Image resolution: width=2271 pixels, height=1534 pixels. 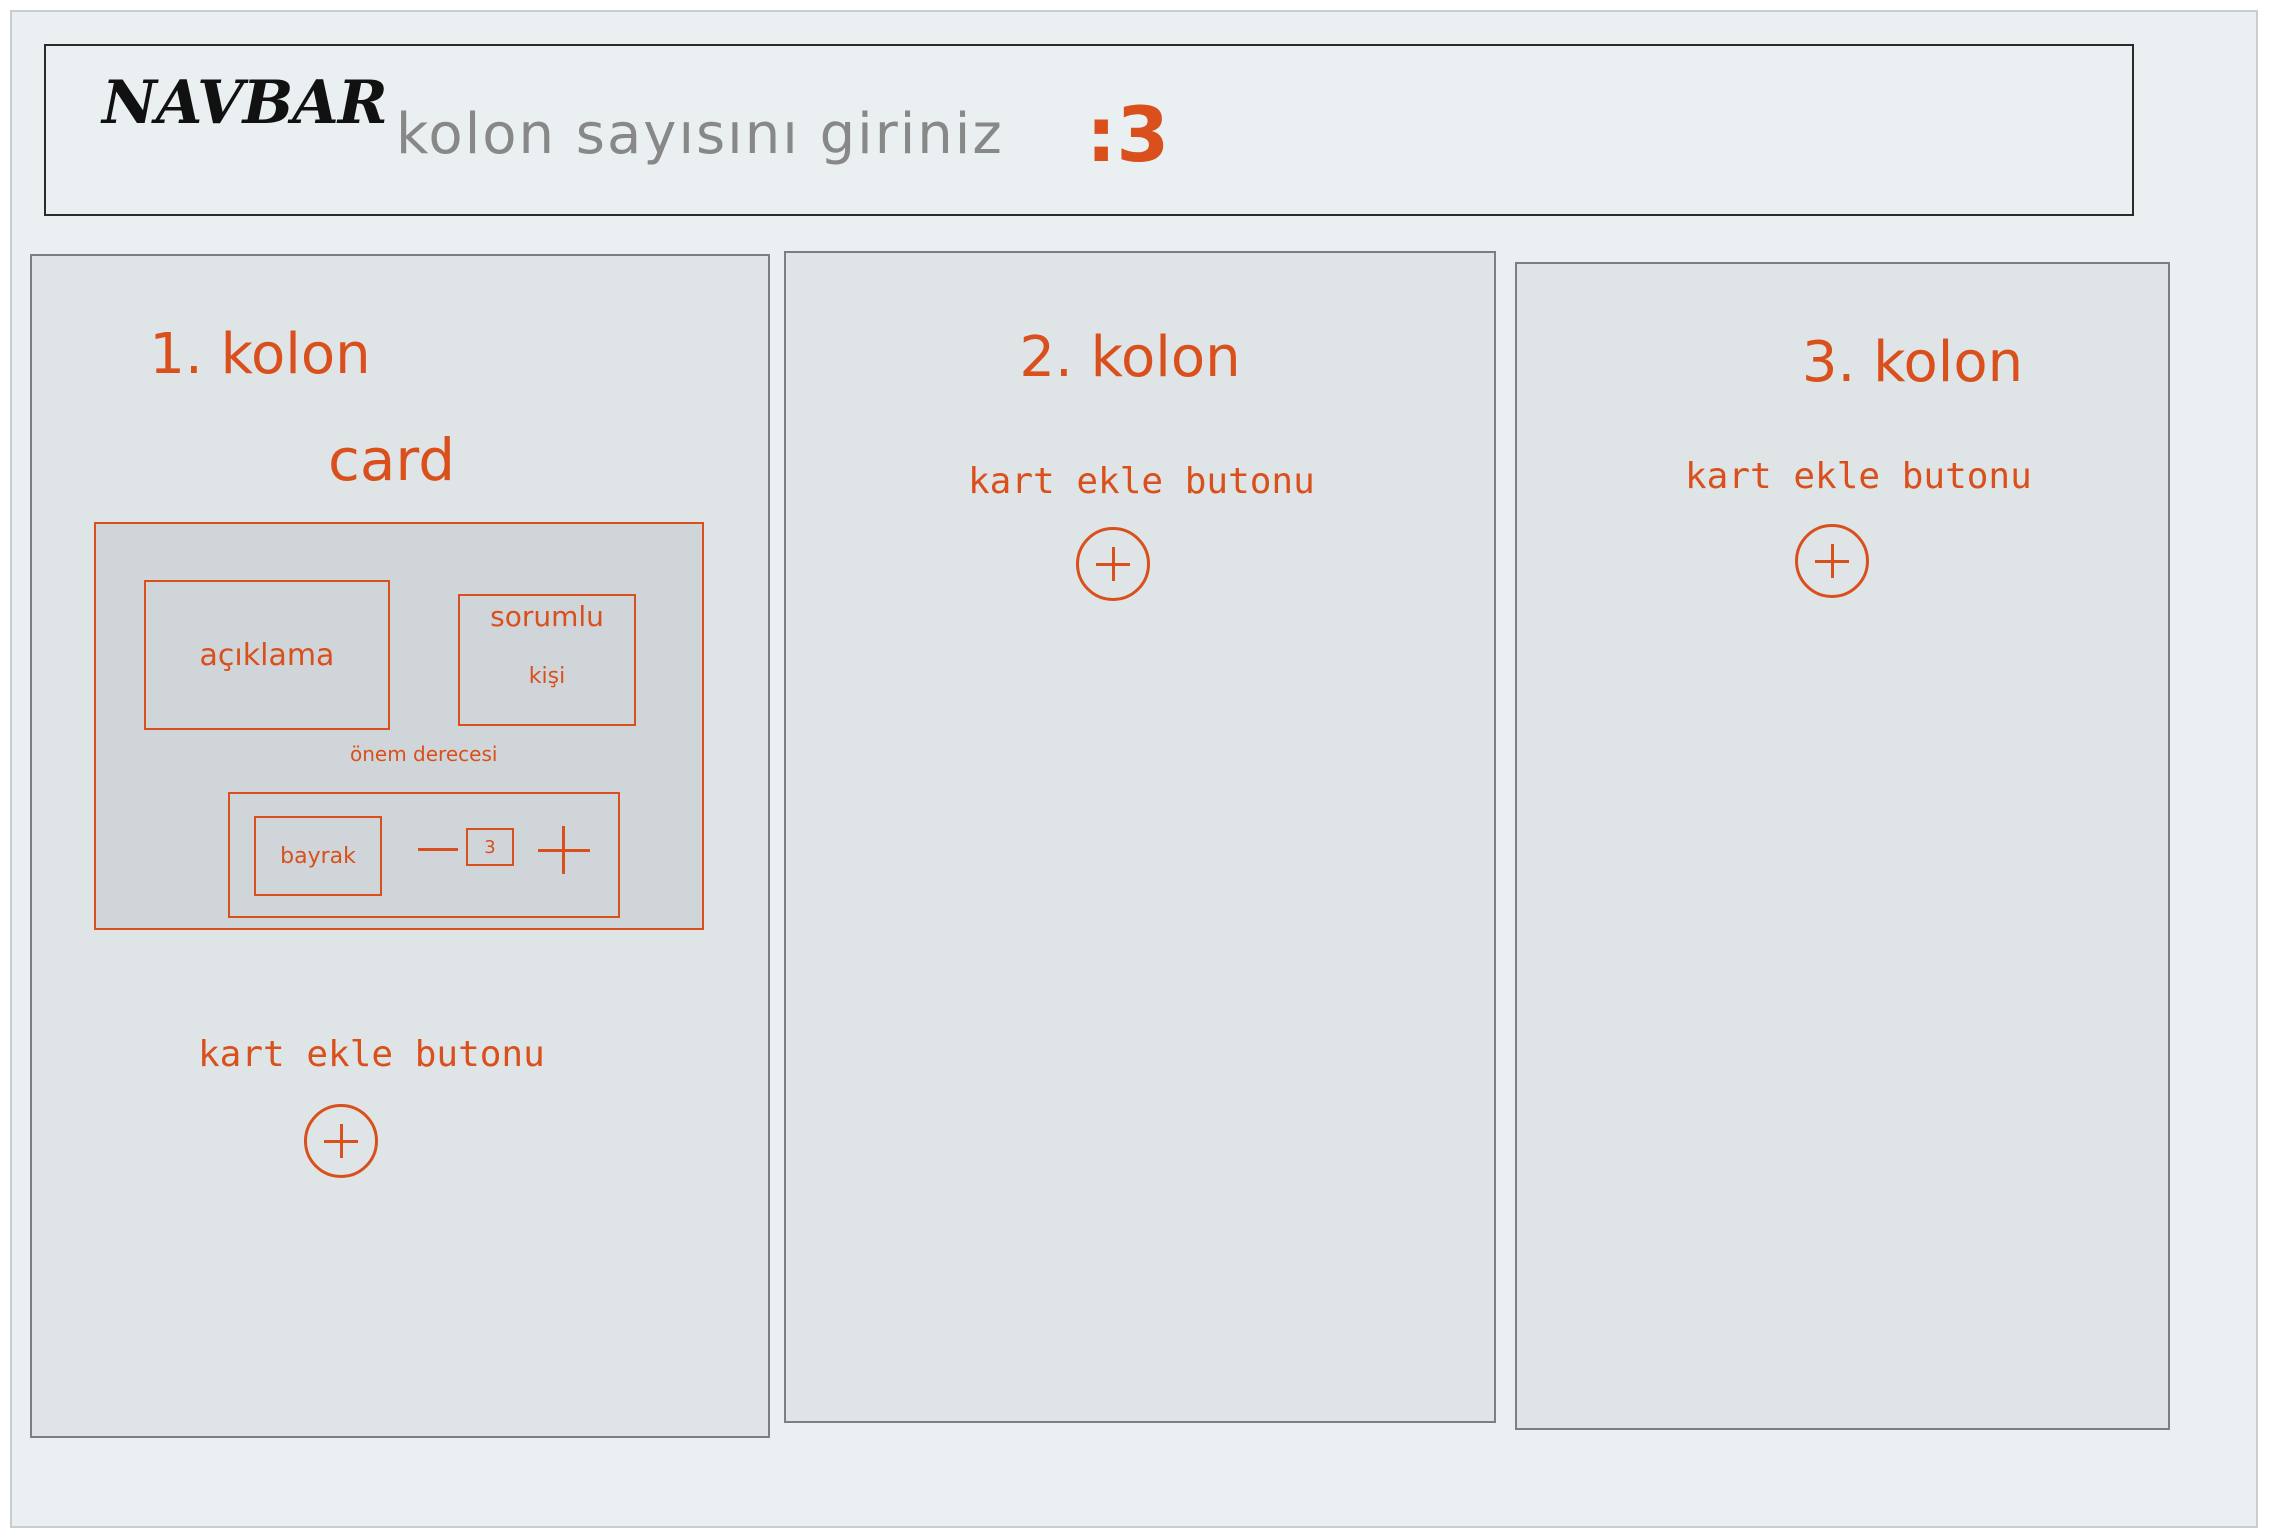 I want to click on navbar: NAVBAR kolon sayısını giriniz :3, so click(x=1089, y=130).